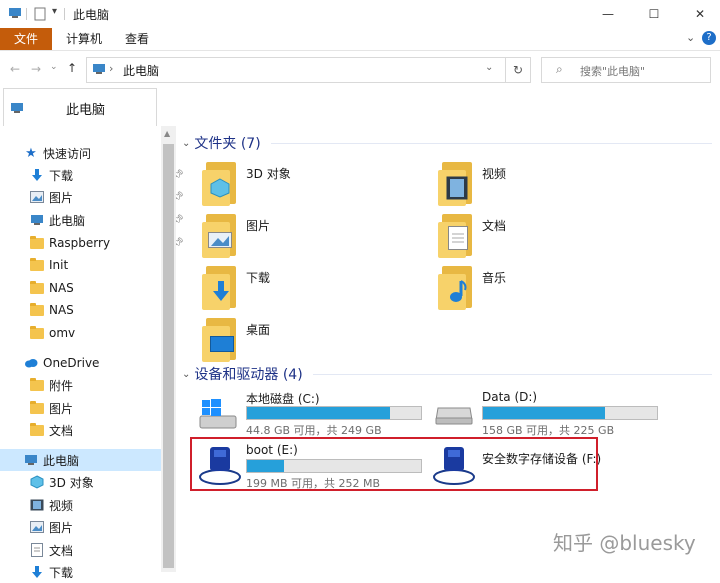  I want to click on nav-label: 视频, so click(61, 505).